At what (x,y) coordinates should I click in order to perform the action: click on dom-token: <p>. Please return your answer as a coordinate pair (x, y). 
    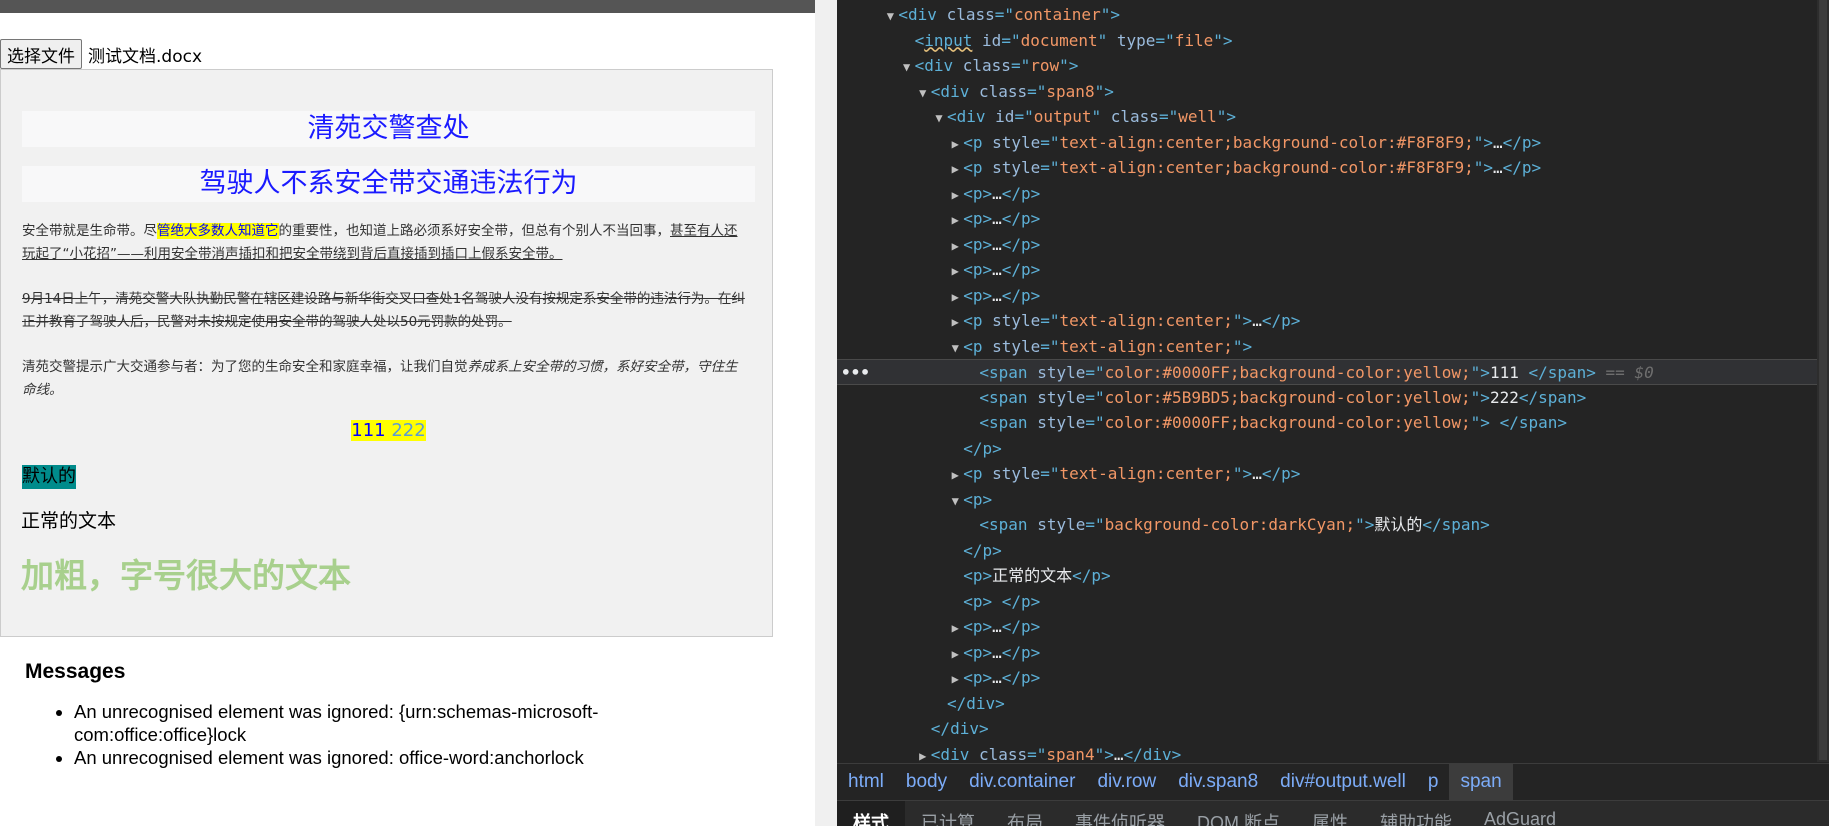
    Looking at the image, I should click on (978, 652).